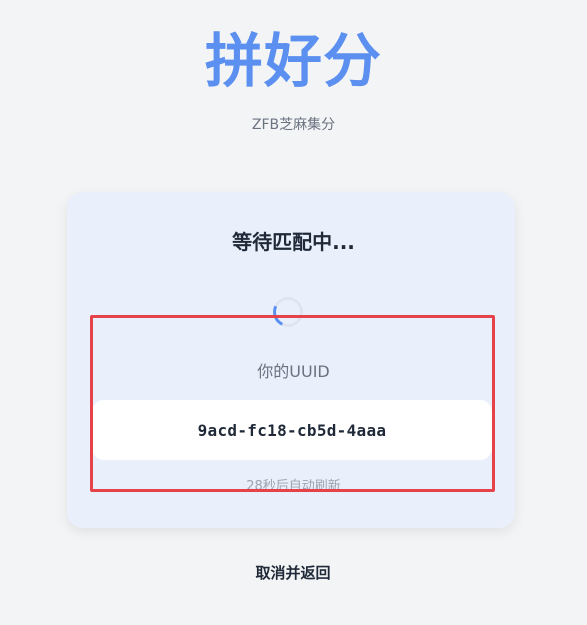 The image size is (587, 625). Describe the element at coordinates (293, 125) in the screenshot. I see `app-subtitle: ZFB芝麻集分` at that location.